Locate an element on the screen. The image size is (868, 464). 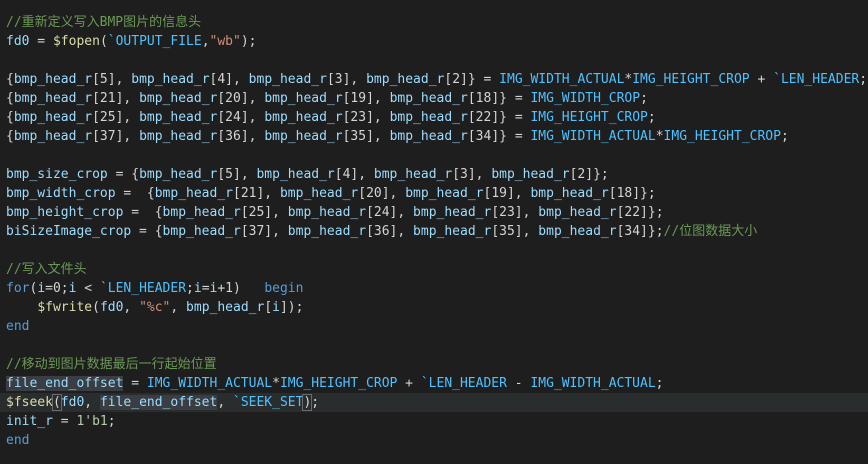
code-line: for(i=0;i < `LEN_HEADER;i=i+1) begin is located at coordinates (434, 288).